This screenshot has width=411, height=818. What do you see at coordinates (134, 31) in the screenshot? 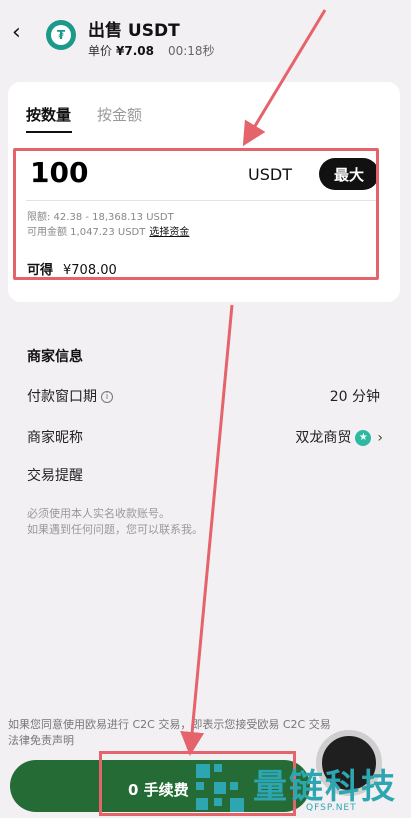
I see `page-title: 出售 USDT` at bounding box center [134, 31].